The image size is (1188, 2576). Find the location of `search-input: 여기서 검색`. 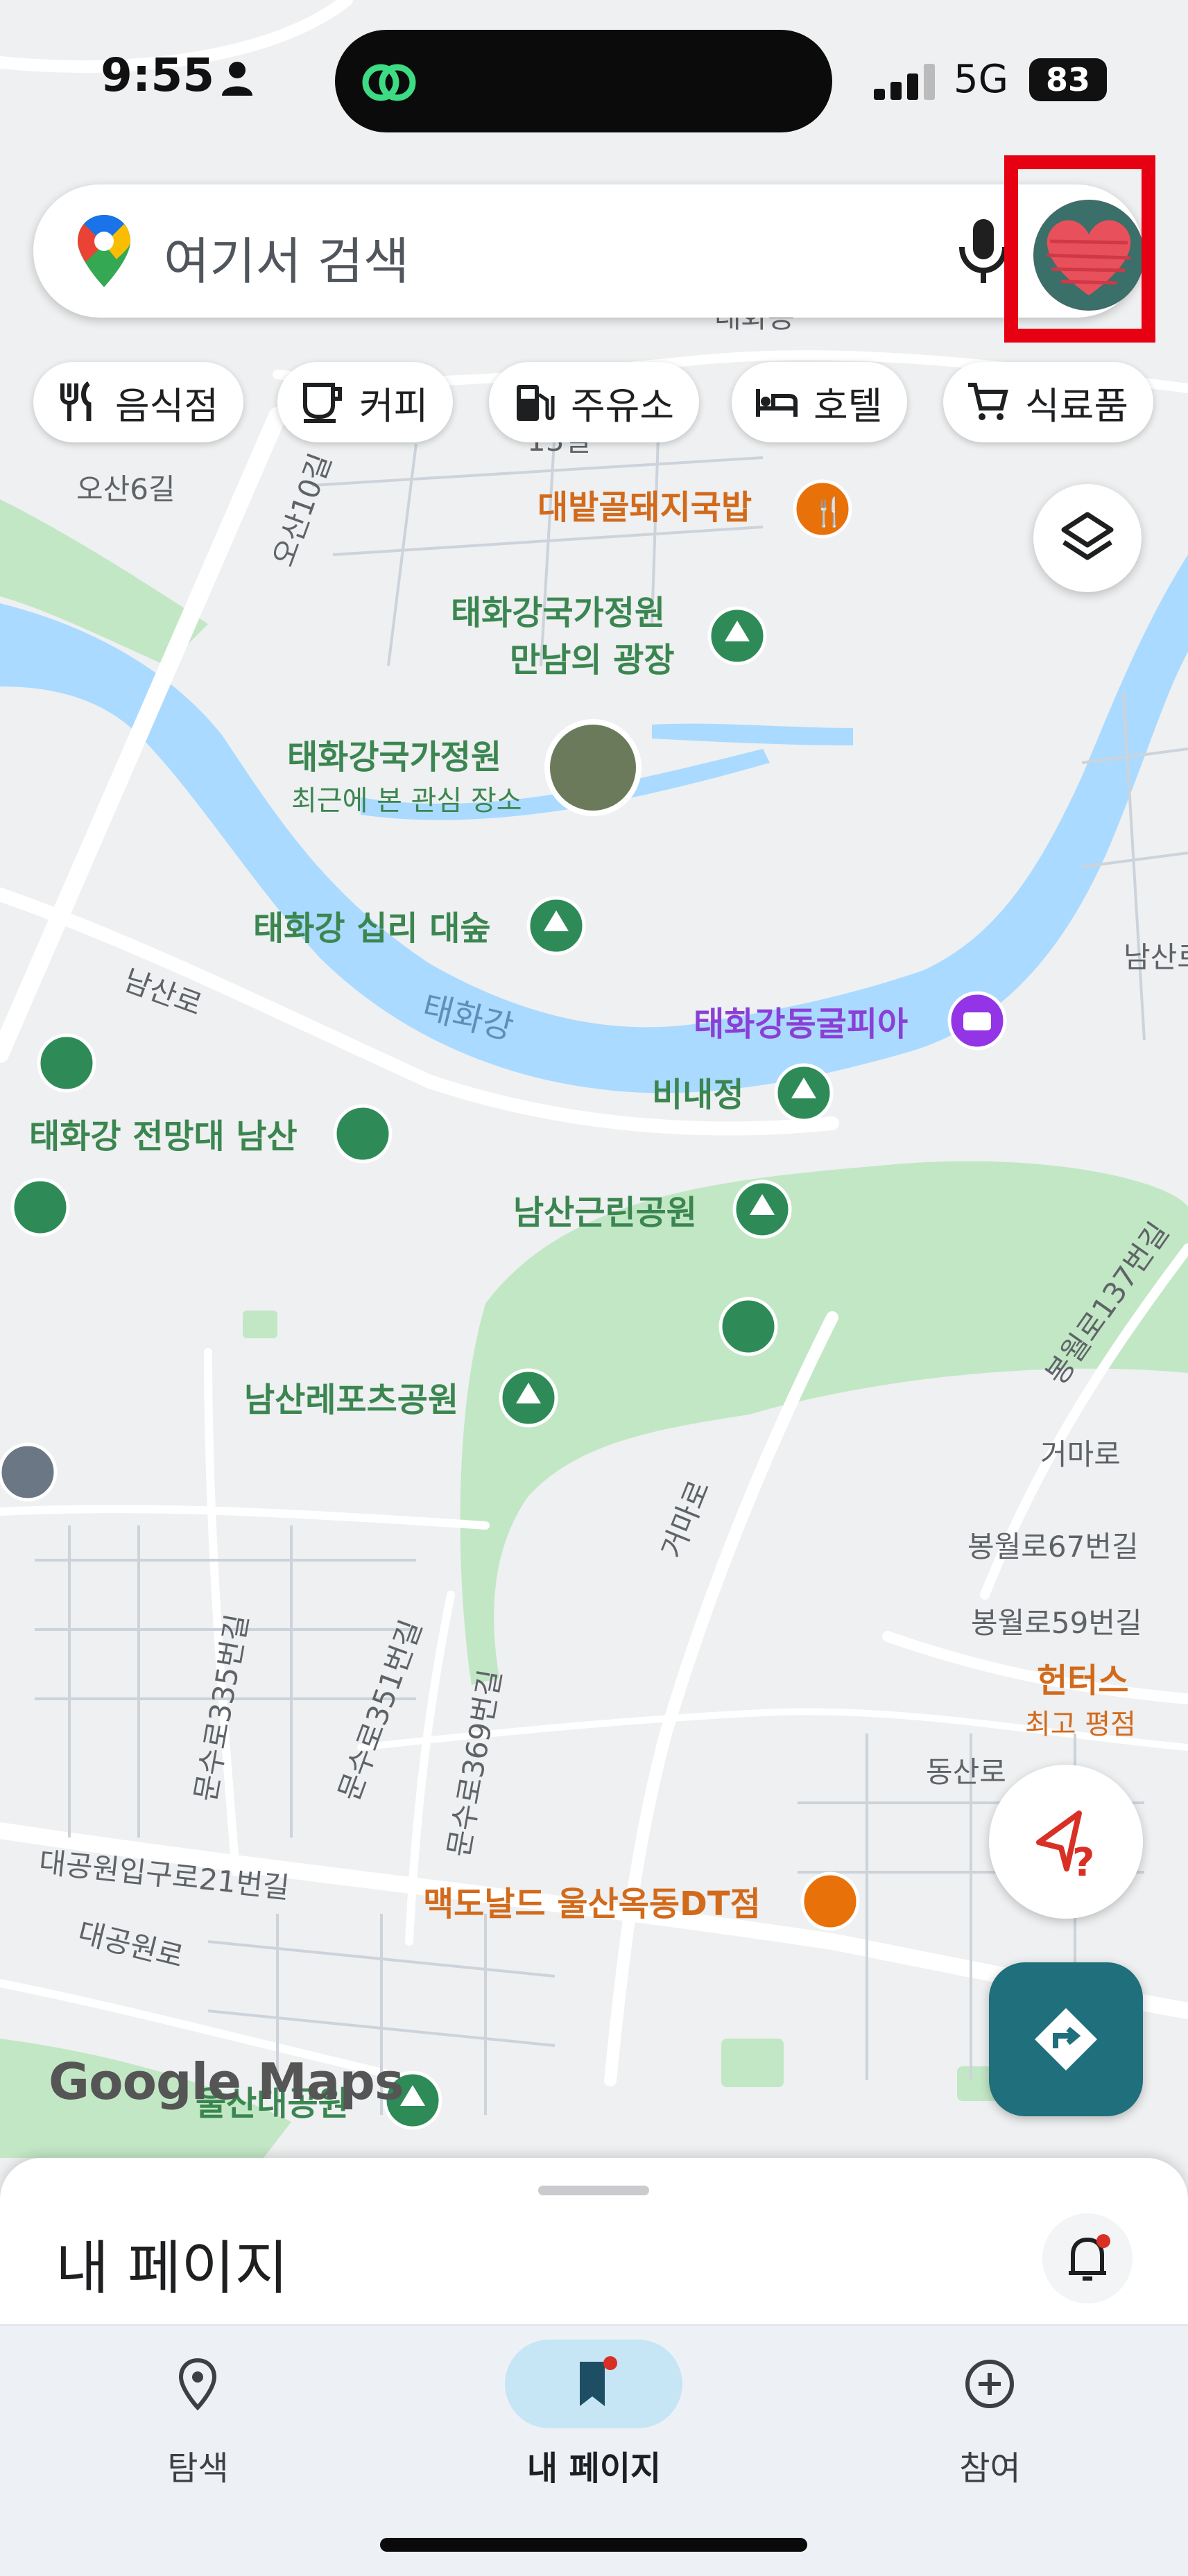

search-input: 여기서 검색 is located at coordinates (286, 257).